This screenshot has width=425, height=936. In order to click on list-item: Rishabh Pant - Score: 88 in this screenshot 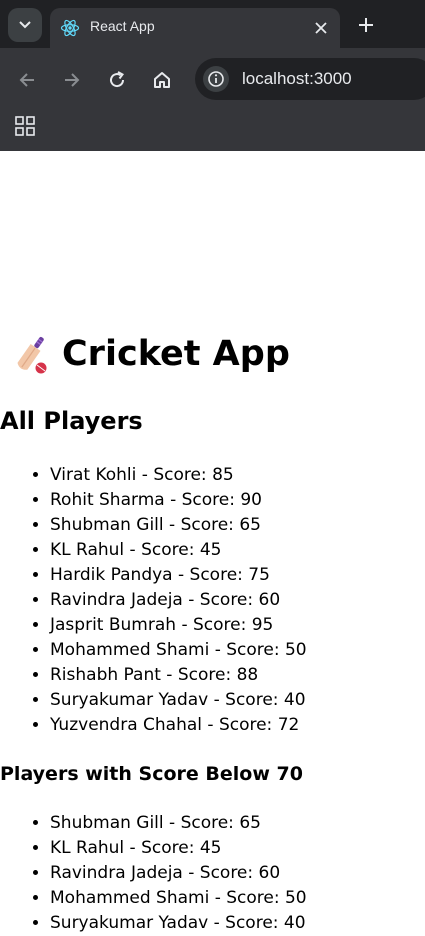, I will do `click(178, 675)`.